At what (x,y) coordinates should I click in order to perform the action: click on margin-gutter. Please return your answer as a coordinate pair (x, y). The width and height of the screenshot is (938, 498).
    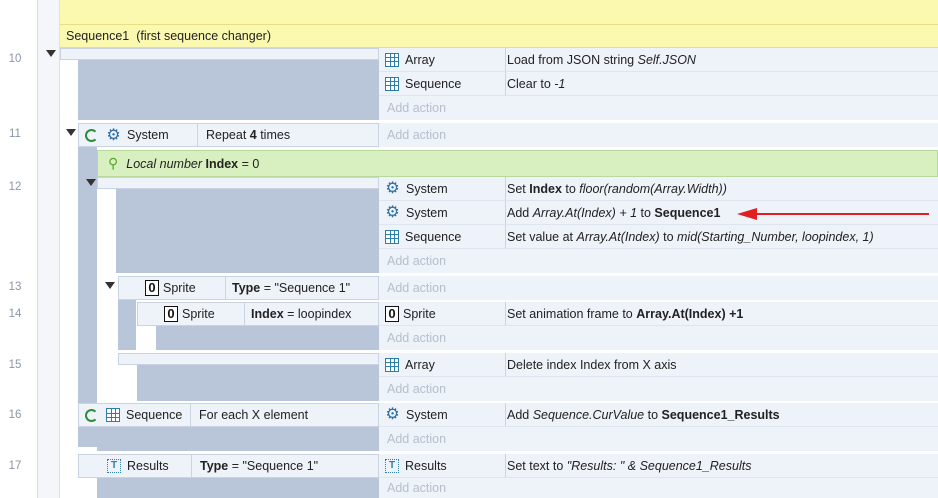
    Looking at the image, I should click on (49, 249).